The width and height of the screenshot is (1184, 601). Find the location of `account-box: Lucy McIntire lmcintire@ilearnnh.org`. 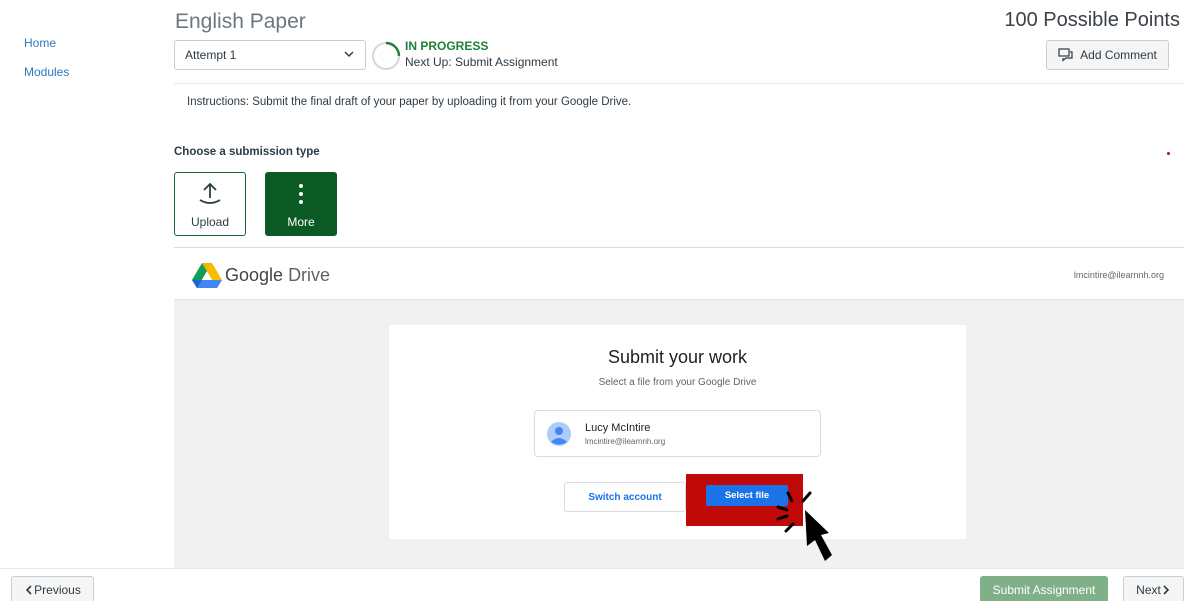

account-box: Lucy McIntire lmcintire@ilearnnh.org is located at coordinates (677, 433).